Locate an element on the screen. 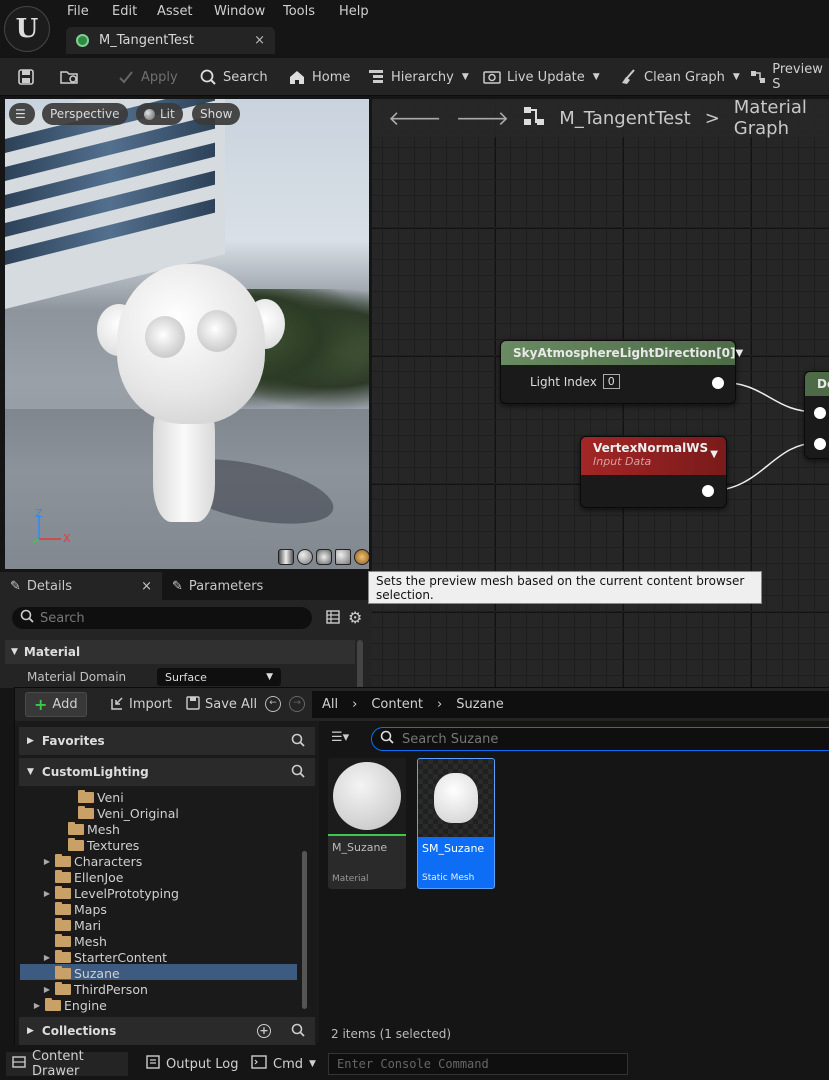 The image size is (829, 1080). asset-search-input: Search Suzane is located at coordinates (600, 739).